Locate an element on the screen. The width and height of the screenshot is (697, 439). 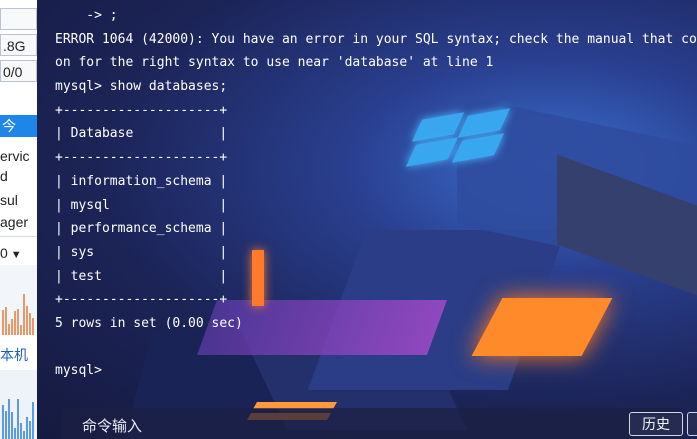
sidebar-divider is located at coordinates (18, 236).